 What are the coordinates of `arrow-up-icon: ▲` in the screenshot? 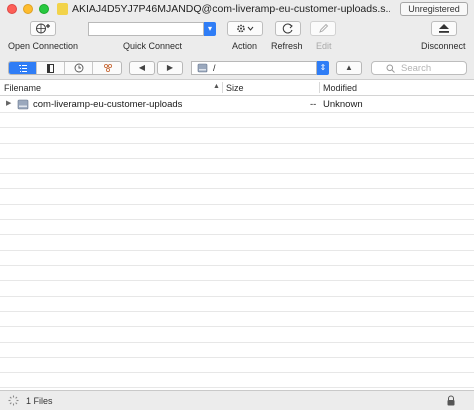 It's located at (349, 67).